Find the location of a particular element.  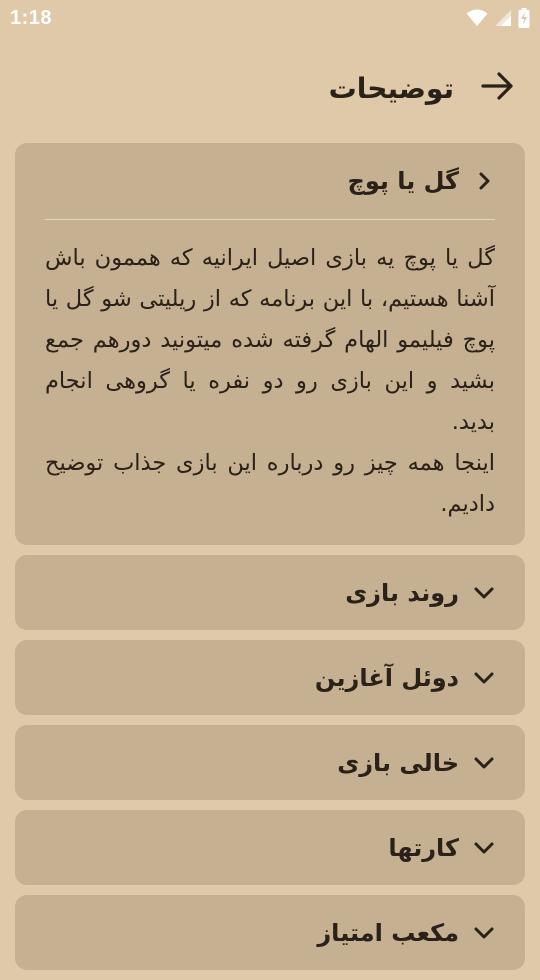

section-card: کارتها is located at coordinates (270, 847).